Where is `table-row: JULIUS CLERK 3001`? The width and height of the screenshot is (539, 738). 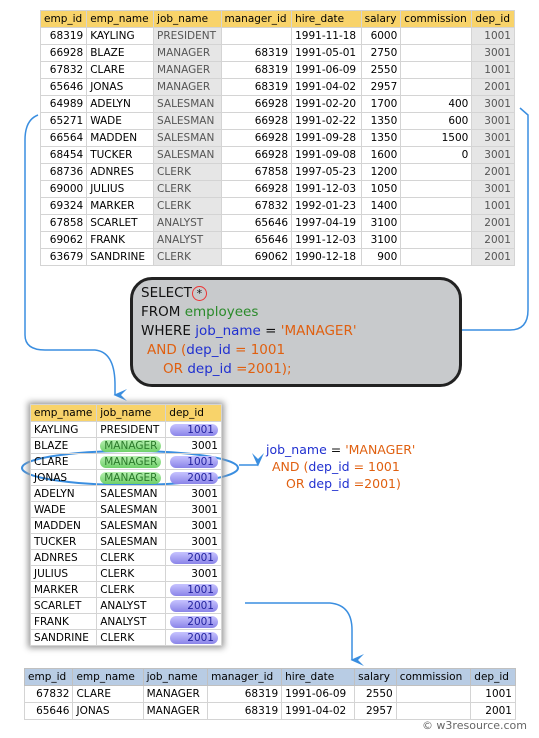
table-row: JULIUS CLERK 3001 is located at coordinates (125, 573).